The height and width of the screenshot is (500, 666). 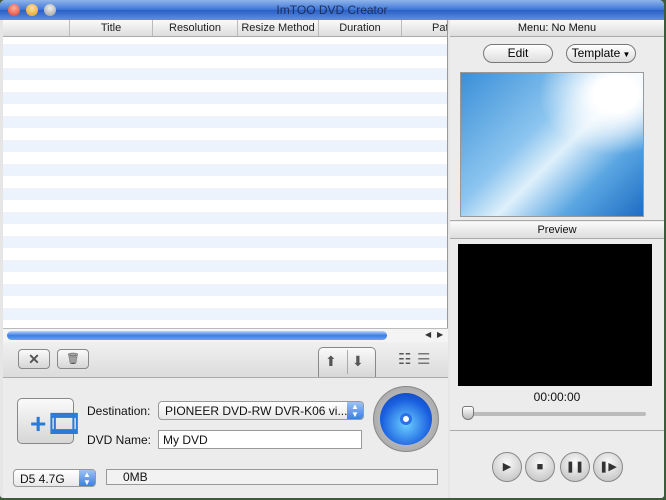 I want to click on play-button: ▶, so click(x=507, y=467).